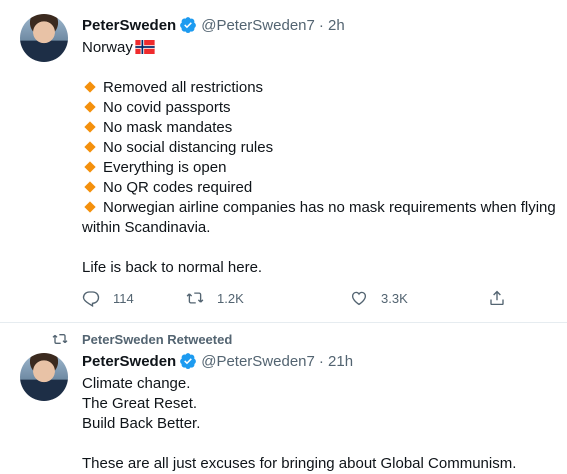 The height and width of the screenshot is (474, 567). I want to click on retweeted-by-label: PeterSweden Retweeted, so click(142, 339).